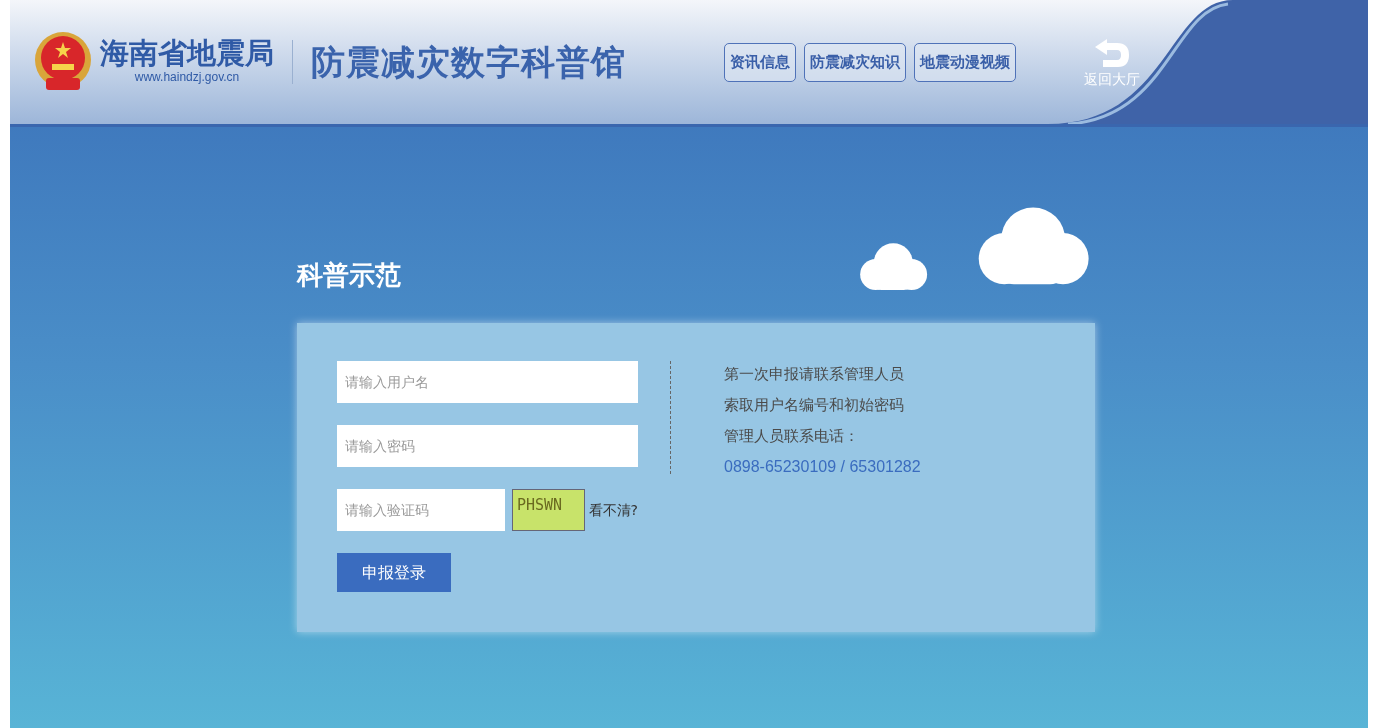 This screenshot has height=728, width=1378. I want to click on org-name: 海南省地震局, so click(187, 53).